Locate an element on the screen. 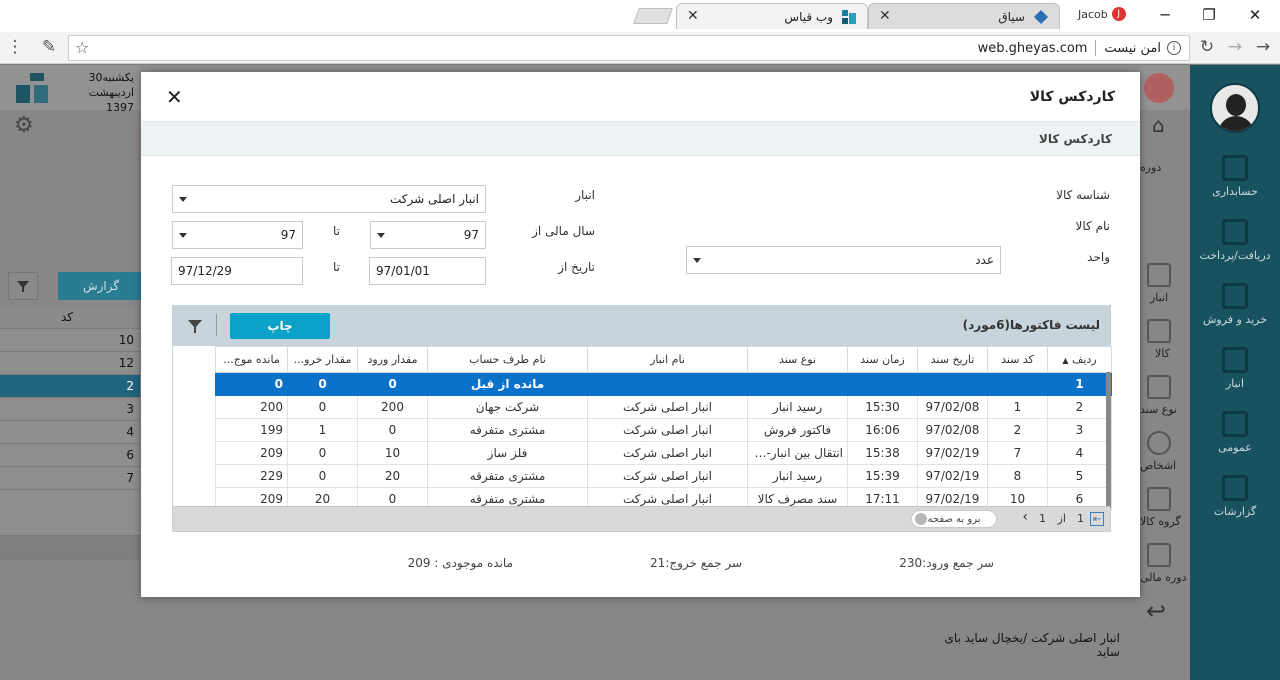 Image resolution: width=1280 pixels, height=680 pixels. list-item: 7 is located at coordinates (70, 478).